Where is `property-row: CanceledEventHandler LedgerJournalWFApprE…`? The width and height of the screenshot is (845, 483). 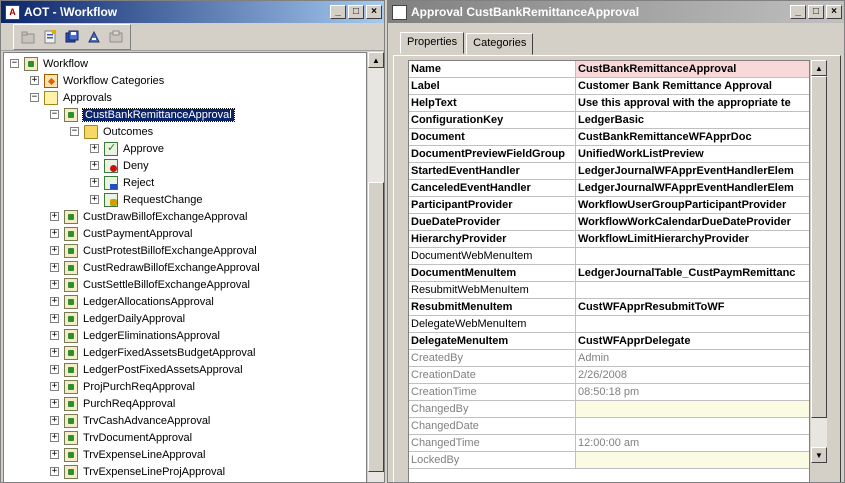
property-row: CanceledEventHandler LedgerJournalWFApprE… is located at coordinates (609, 188).